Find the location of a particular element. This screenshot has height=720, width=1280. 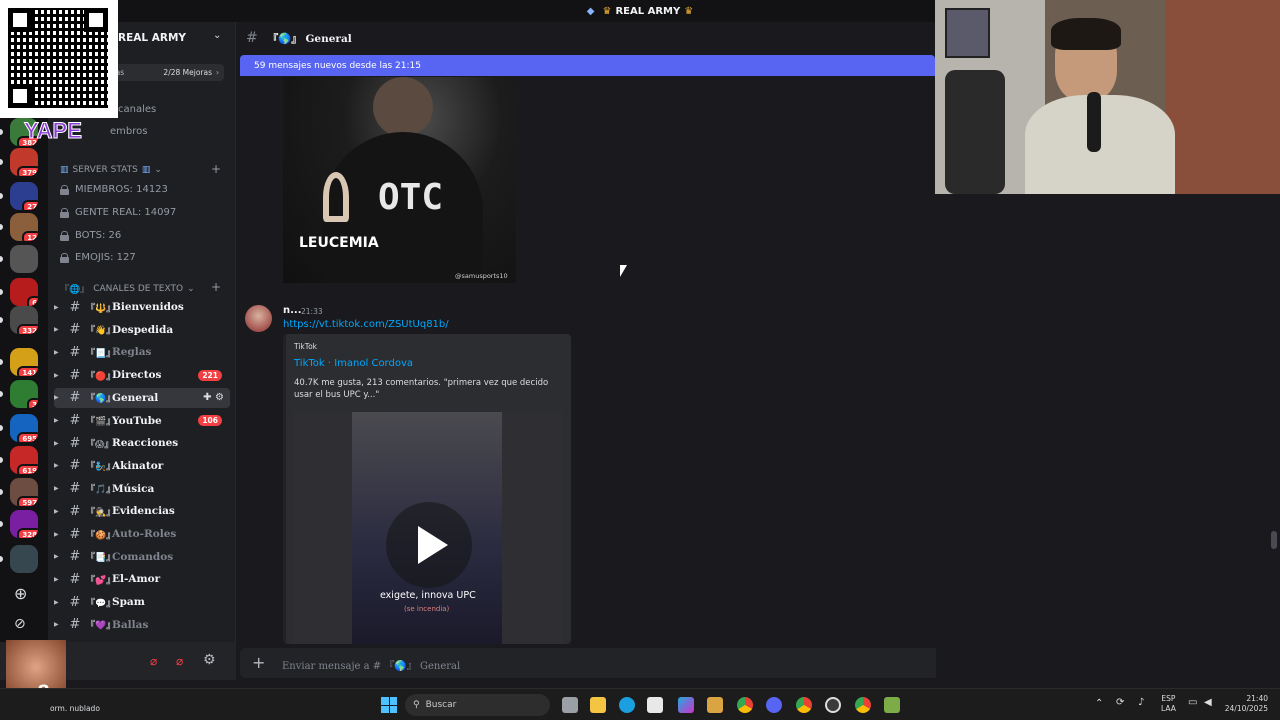

message-link: https://vt.tiktok.com/ZSUtUq81b/ is located at coordinates (366, 324).